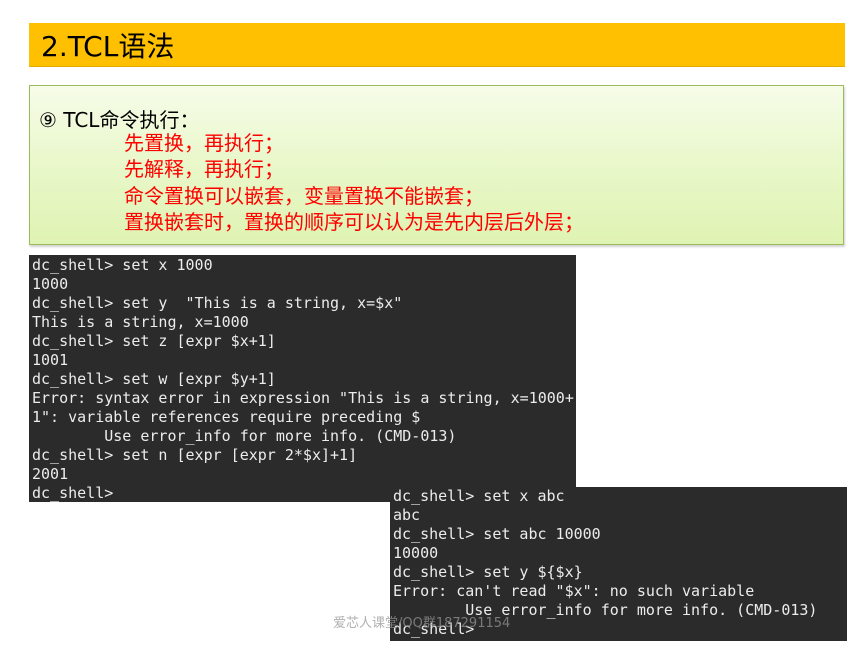 Image resolution: width=866 pixels, height=647 pixels. I want to click on terminal-line: dc_shell> set abc 10000, so click(497, 534).